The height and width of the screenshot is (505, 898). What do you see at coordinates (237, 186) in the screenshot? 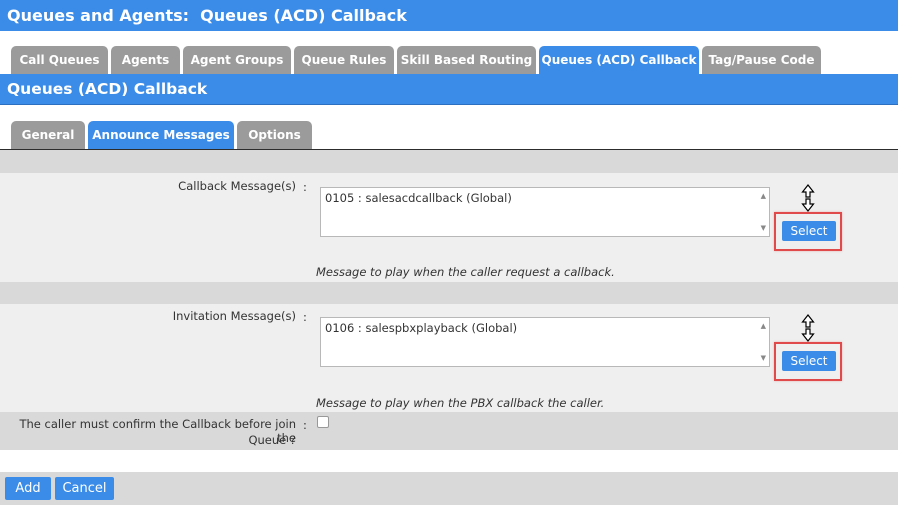
I see `callback-label: Callback Message(s)` at bounding box center [237, 186].